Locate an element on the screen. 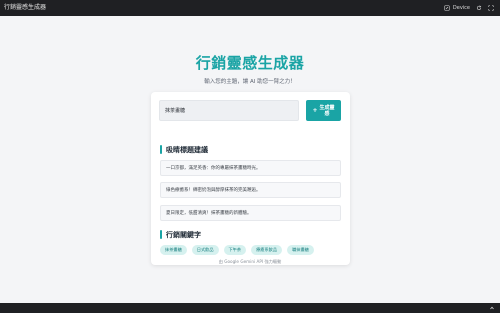 This screenshot has height=313, width=500. page-header: 行銷靈感生成器 輸入您的主題，讓 AI 助您一臂之力！ is located at coordinates (250, 68).